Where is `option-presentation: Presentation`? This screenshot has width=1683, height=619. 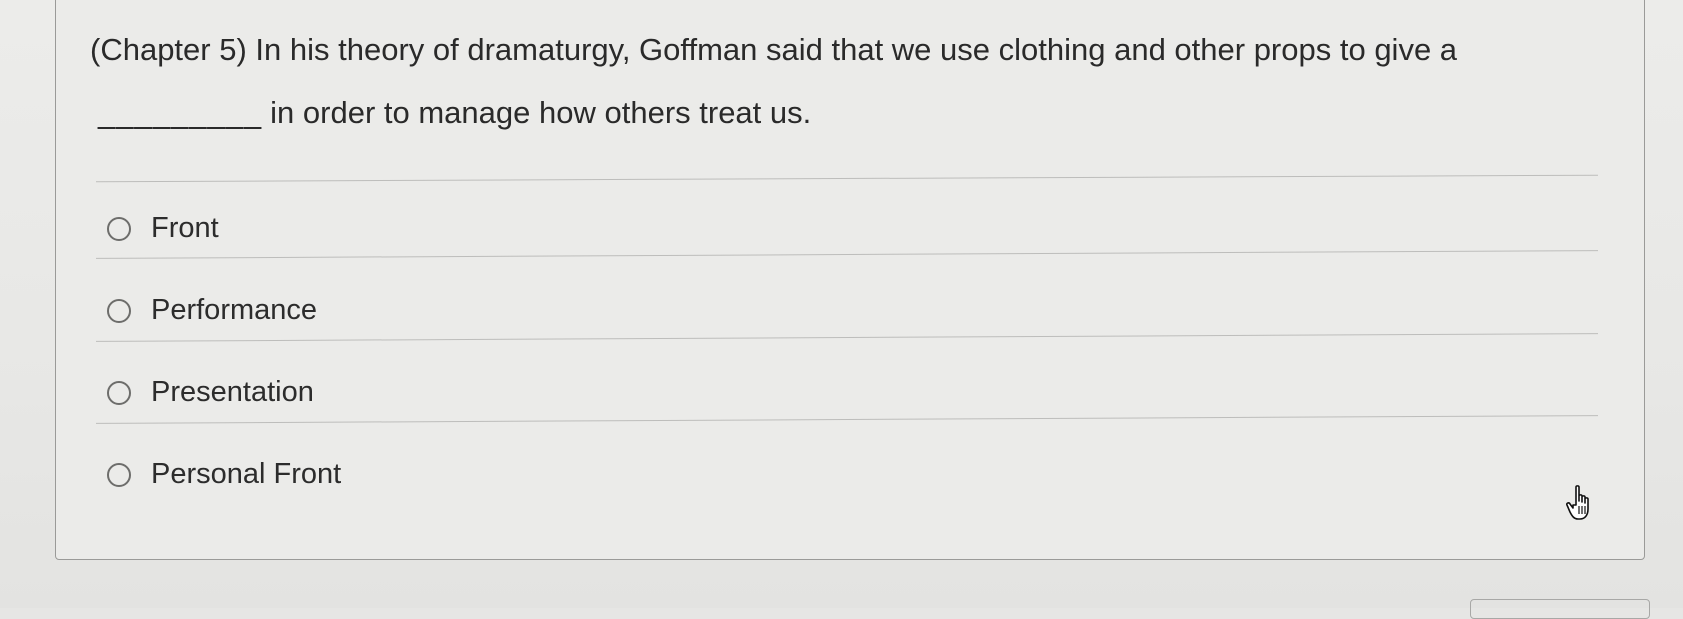 option-presentation: Presentation is located at coordinates (210, 392).